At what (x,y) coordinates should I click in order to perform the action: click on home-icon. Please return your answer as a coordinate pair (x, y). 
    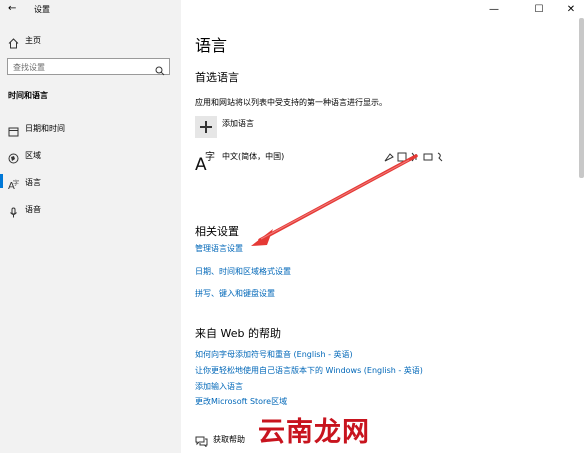
    Looking at the image, I should click on (13, 43).